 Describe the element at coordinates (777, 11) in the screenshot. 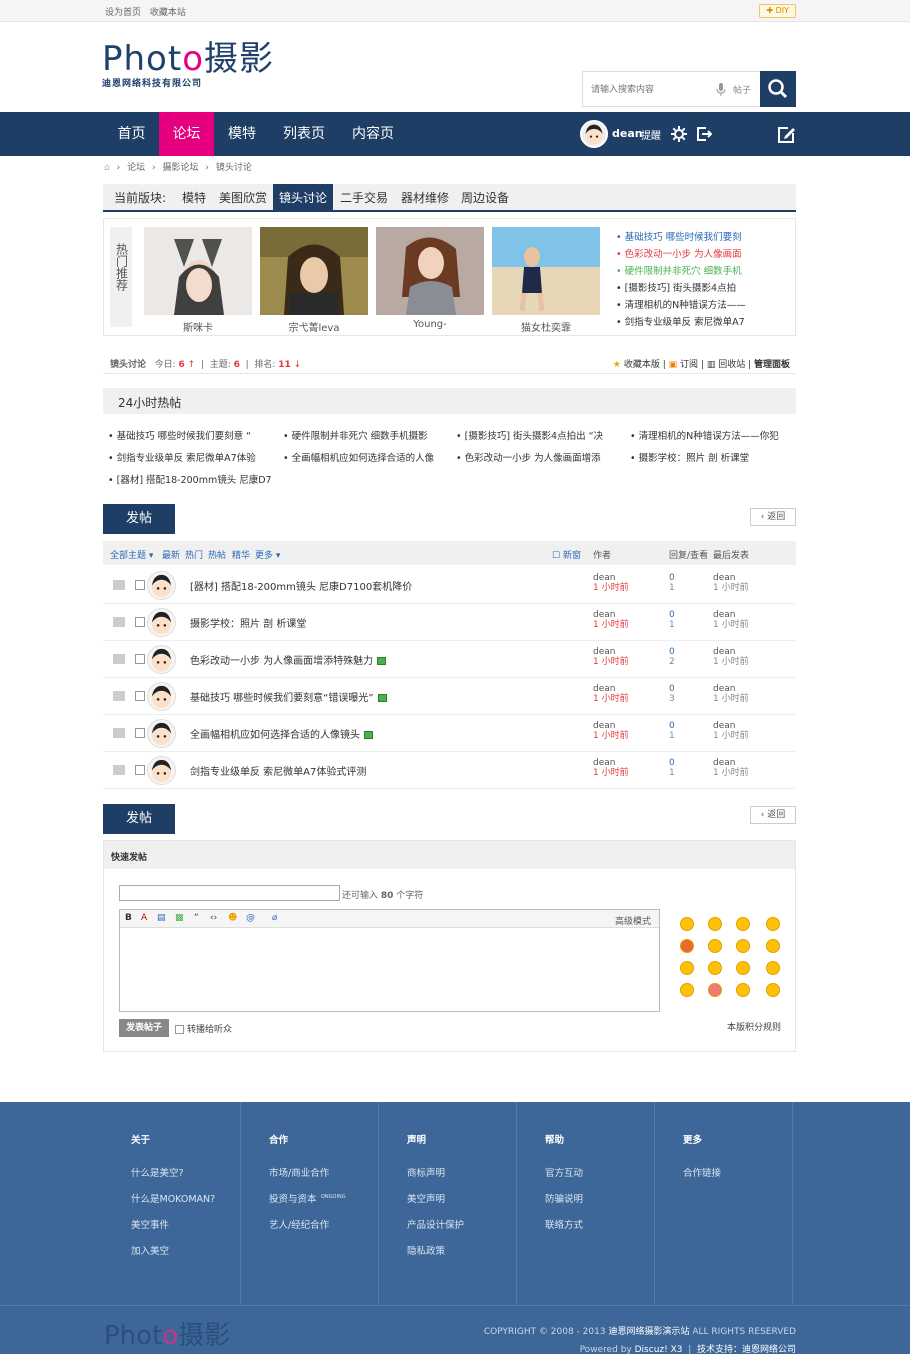

I see `diy-button: ✚ DIY` at that location.